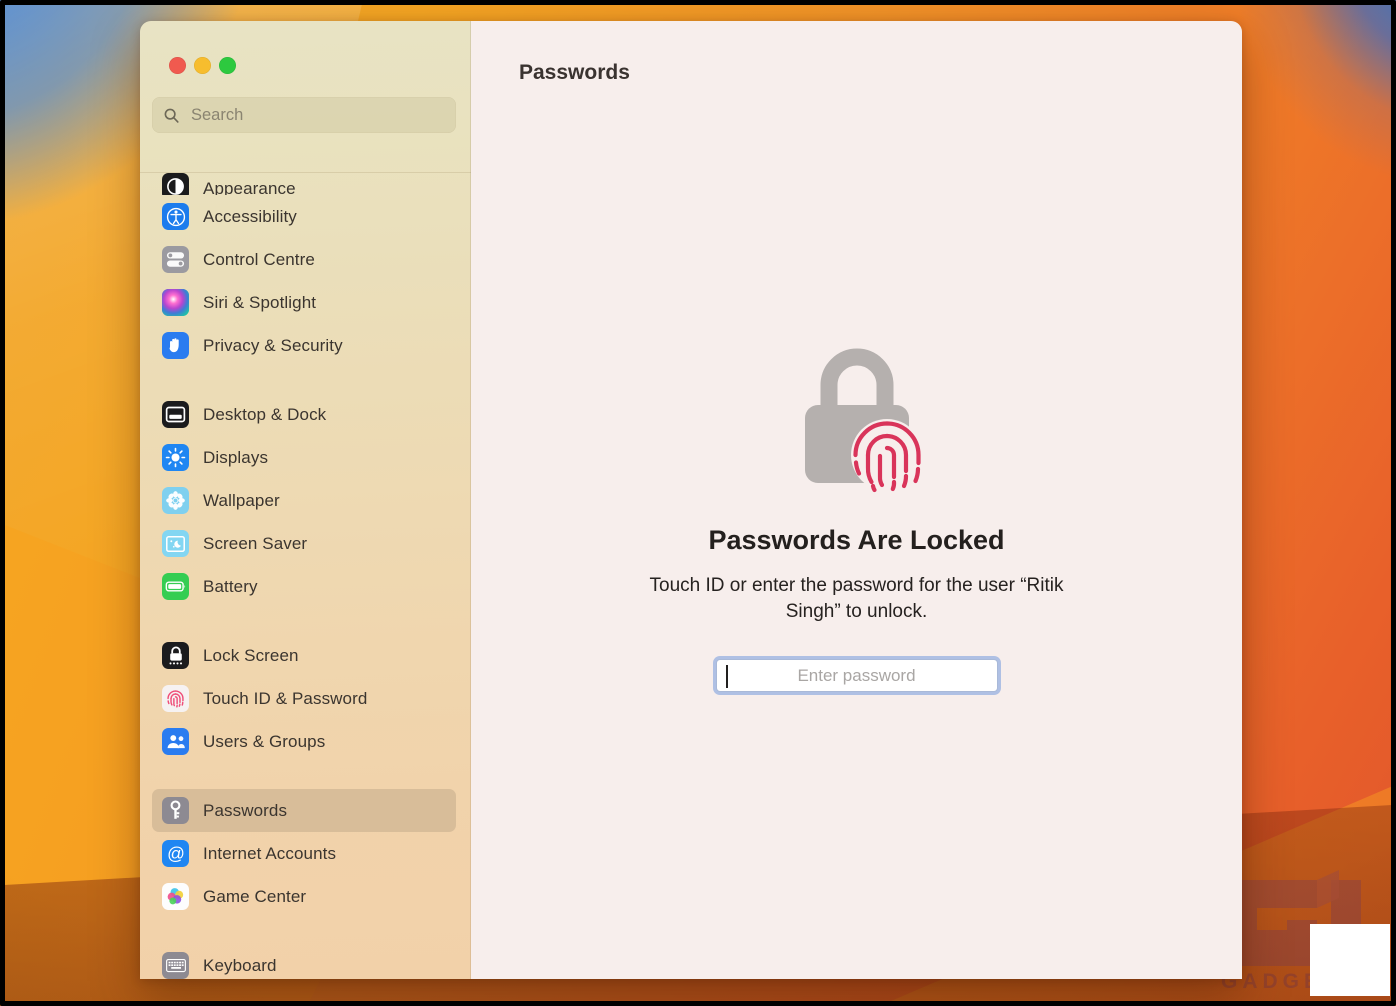 This screenshot has height=1006, width=1396. Describe the element at coordinates (250, 216) in the screenshot. I see `sidebar-item-label: Accessibility` at that location.